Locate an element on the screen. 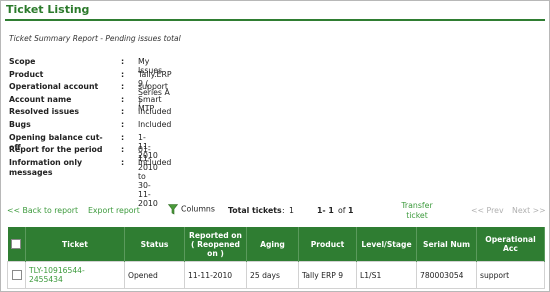  info-value: support is located at coordinates (153, 87).